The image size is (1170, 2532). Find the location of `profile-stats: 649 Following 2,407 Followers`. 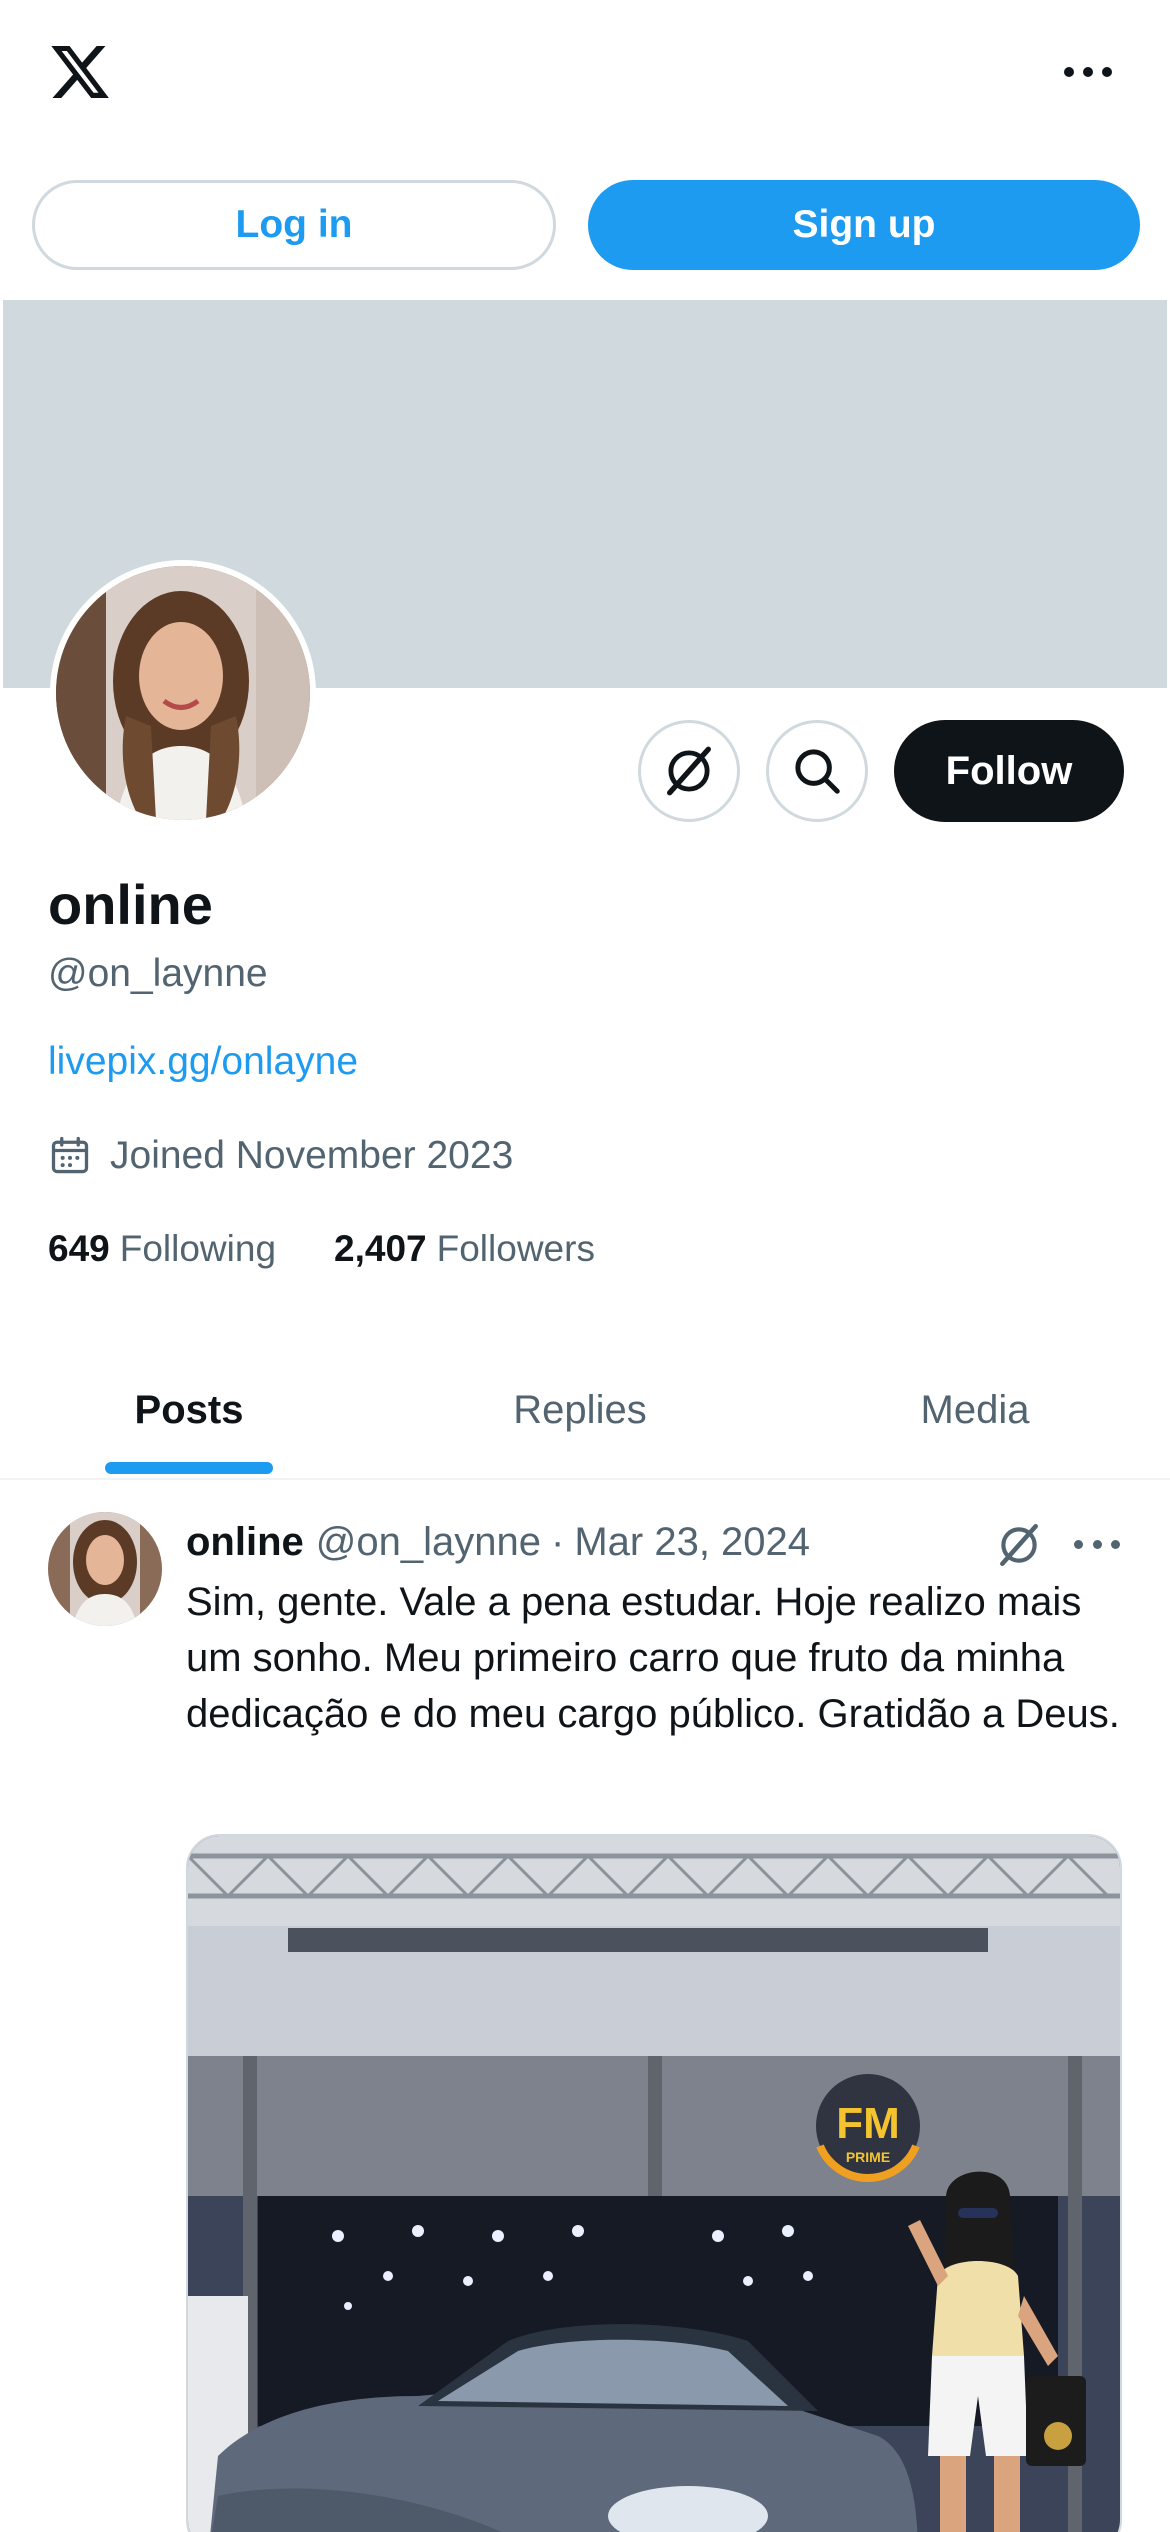

profile-stats: 649 Following 2,407 Followers is located at coordinates (350, 1249).